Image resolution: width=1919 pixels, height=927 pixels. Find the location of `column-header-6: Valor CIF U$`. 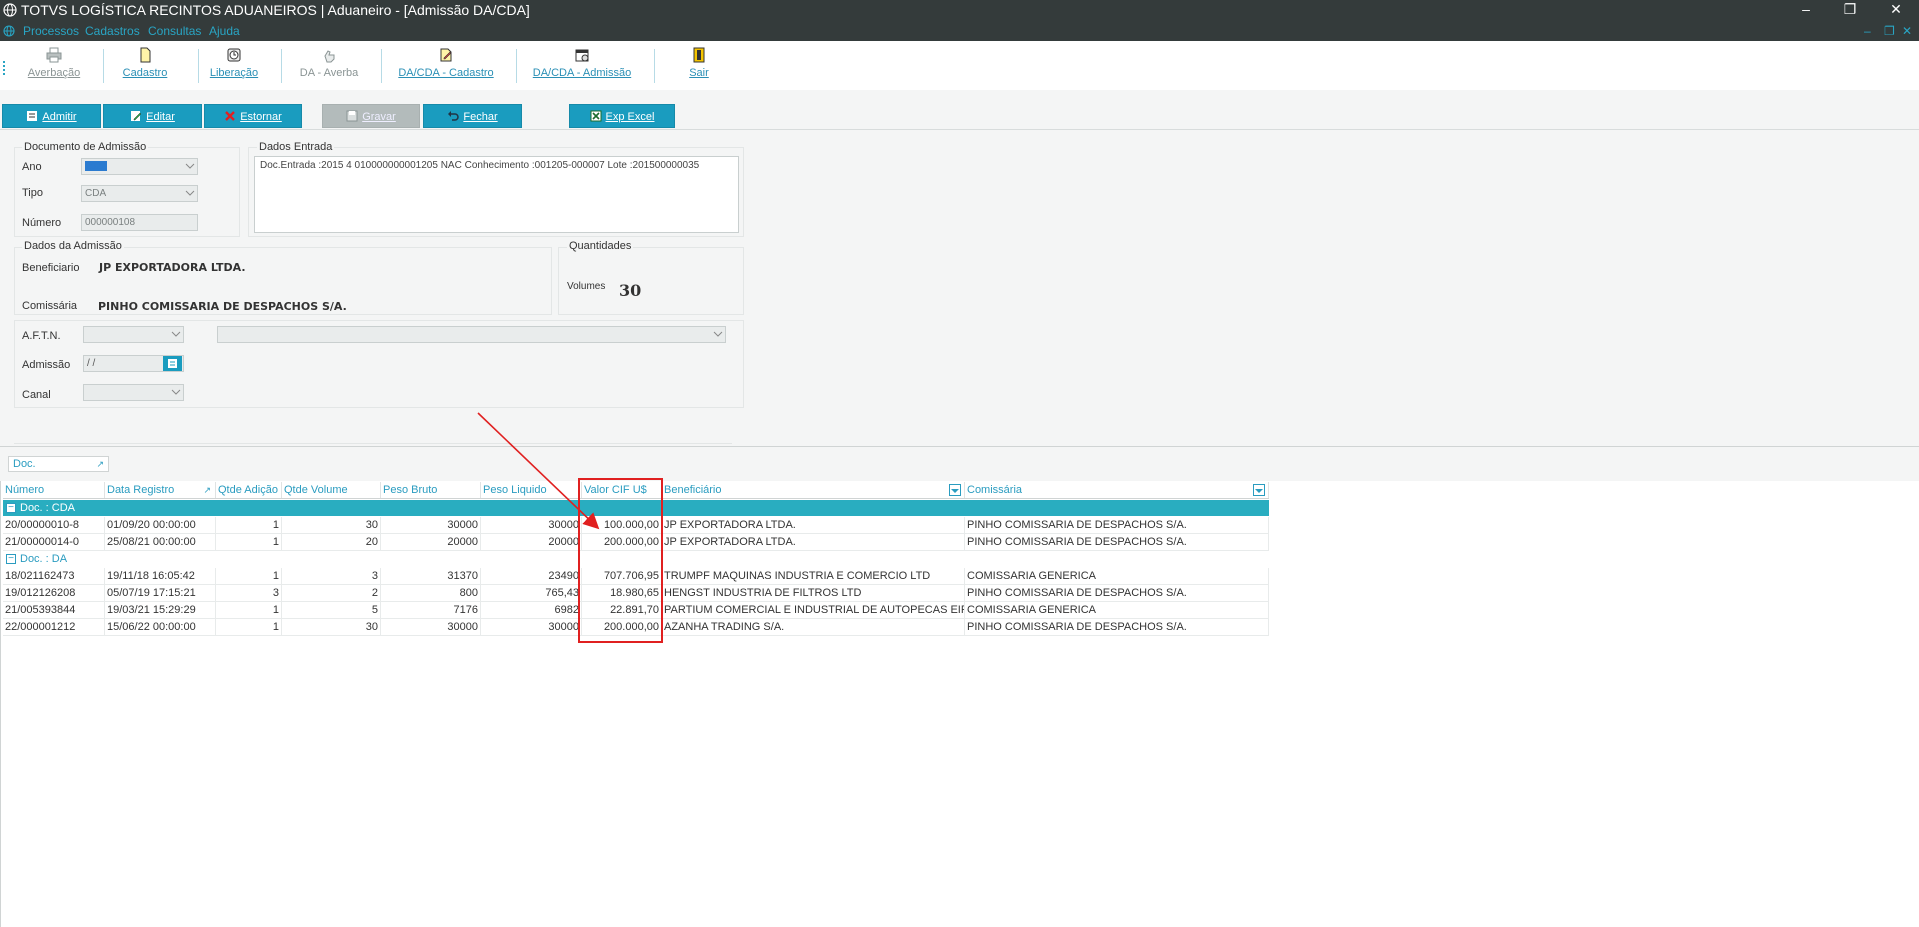

column-header-6: Valor CIF U$ is located at coordinates (622, 490).